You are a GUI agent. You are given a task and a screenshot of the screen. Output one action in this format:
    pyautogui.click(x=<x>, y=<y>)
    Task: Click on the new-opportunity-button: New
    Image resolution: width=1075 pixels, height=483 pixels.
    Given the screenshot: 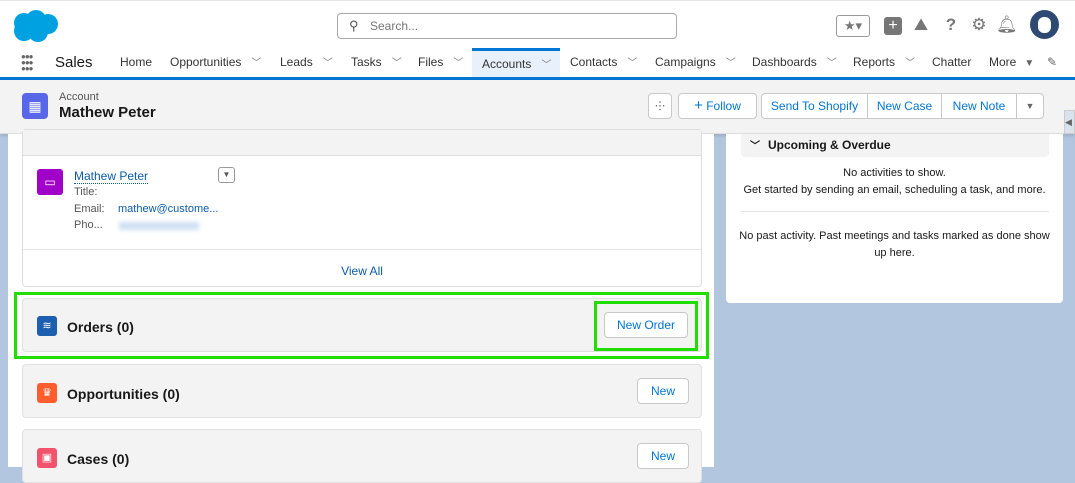 What is the action you would take?
    pyautogui.click(x=663, y=391)
    